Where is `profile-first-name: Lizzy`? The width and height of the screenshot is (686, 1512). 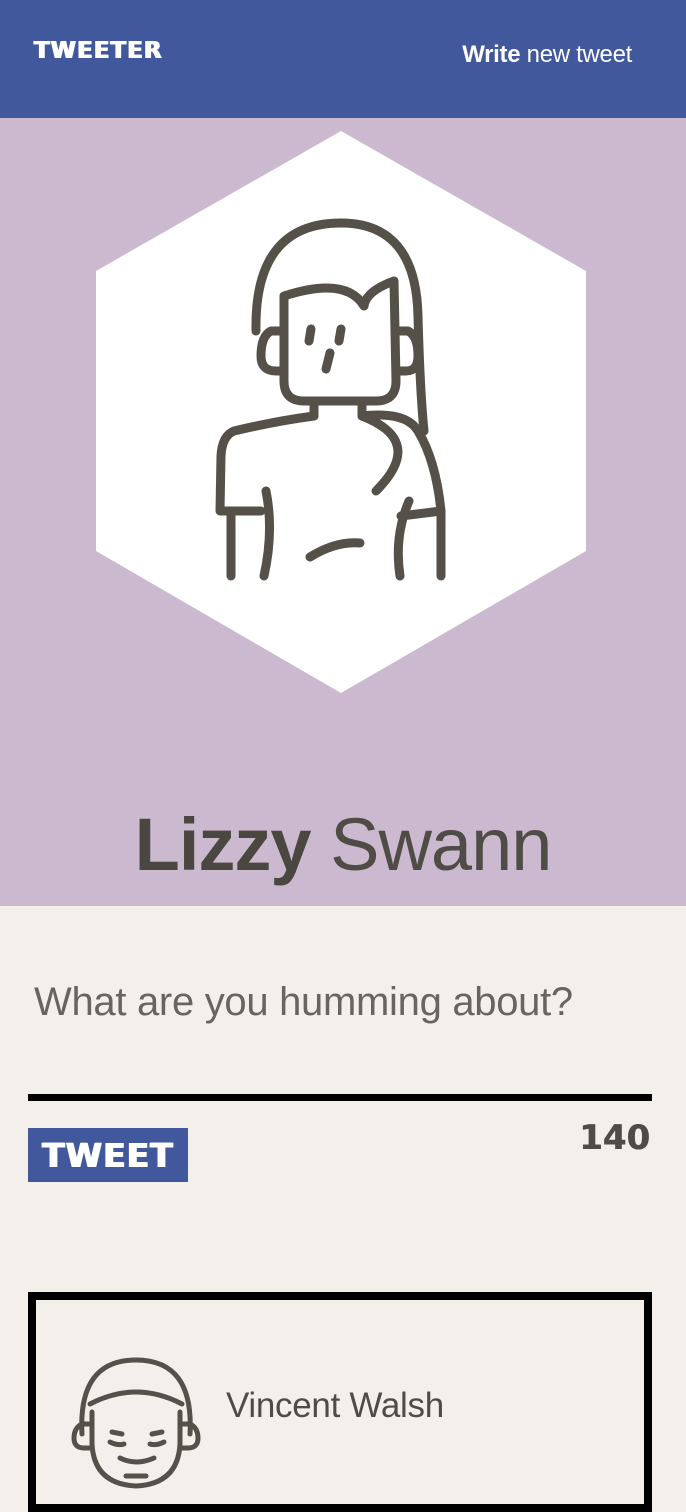
profile-first-name: Lizzy is located at coordinates (223, 844).